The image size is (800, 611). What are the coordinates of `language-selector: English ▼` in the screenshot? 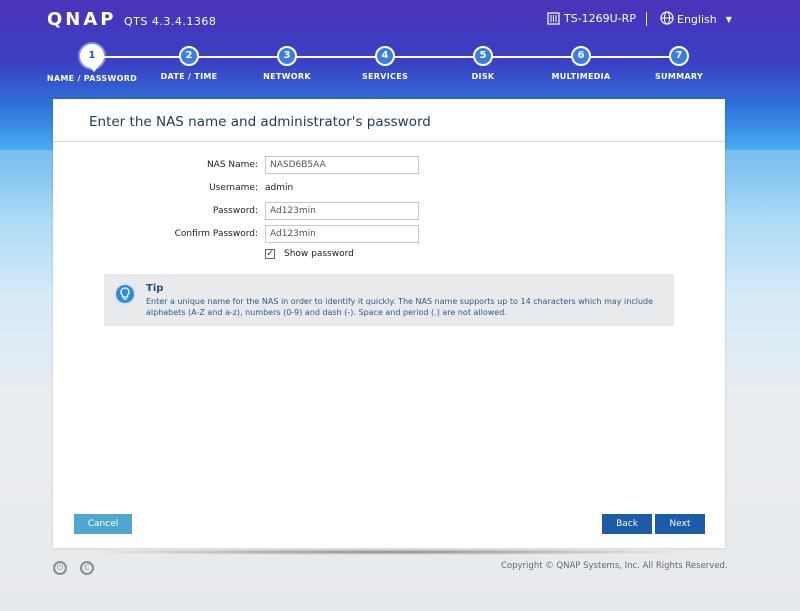 It's located at (696, 19).